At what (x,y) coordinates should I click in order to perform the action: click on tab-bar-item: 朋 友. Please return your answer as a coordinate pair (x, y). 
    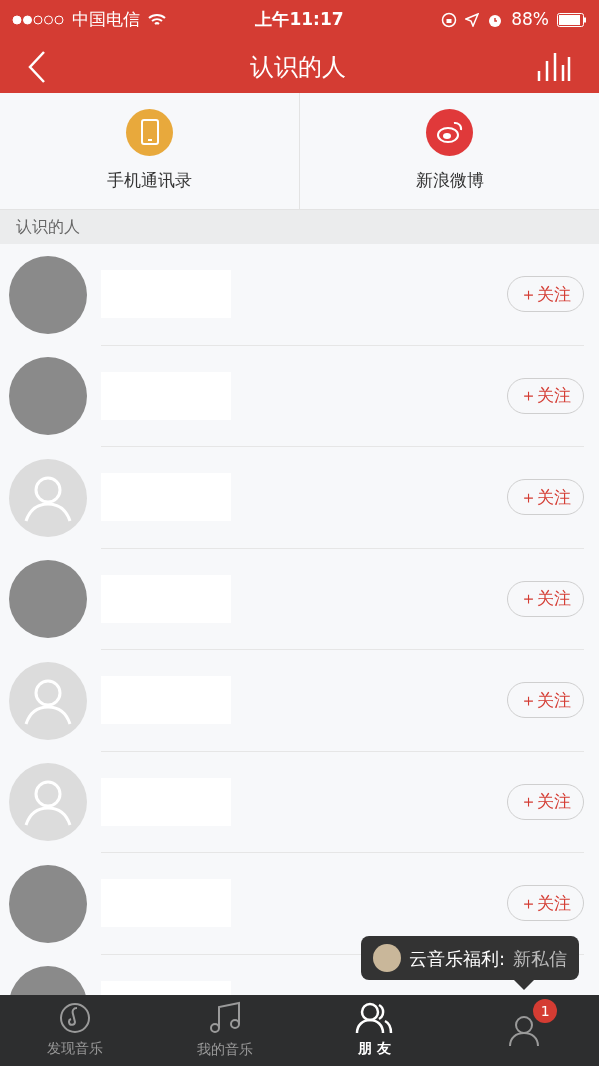
    Looking at the image, I should click on (374, 1030).